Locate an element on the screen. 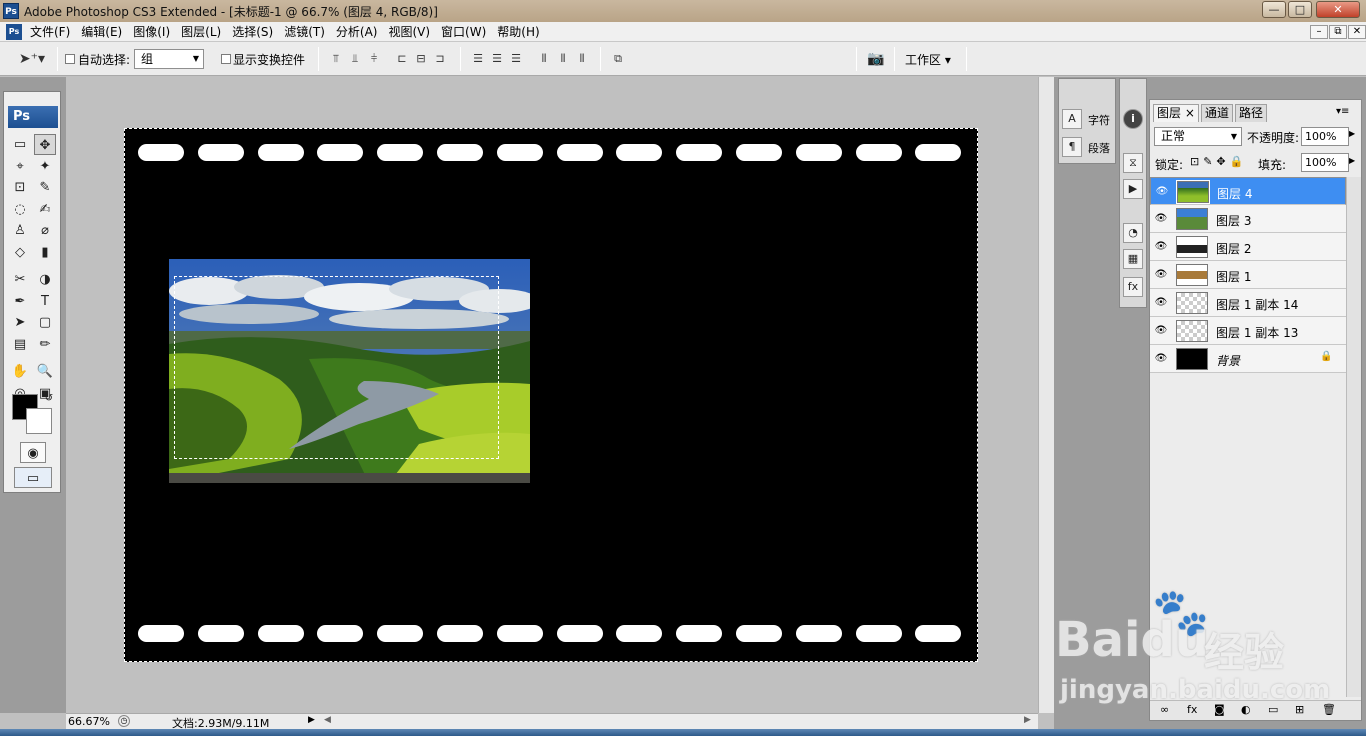 Image resolution: width=1366 pixels, height=736 pixels. move-tool-preset-icon: ➤⁺▾ is located at coordinates (32, 59).